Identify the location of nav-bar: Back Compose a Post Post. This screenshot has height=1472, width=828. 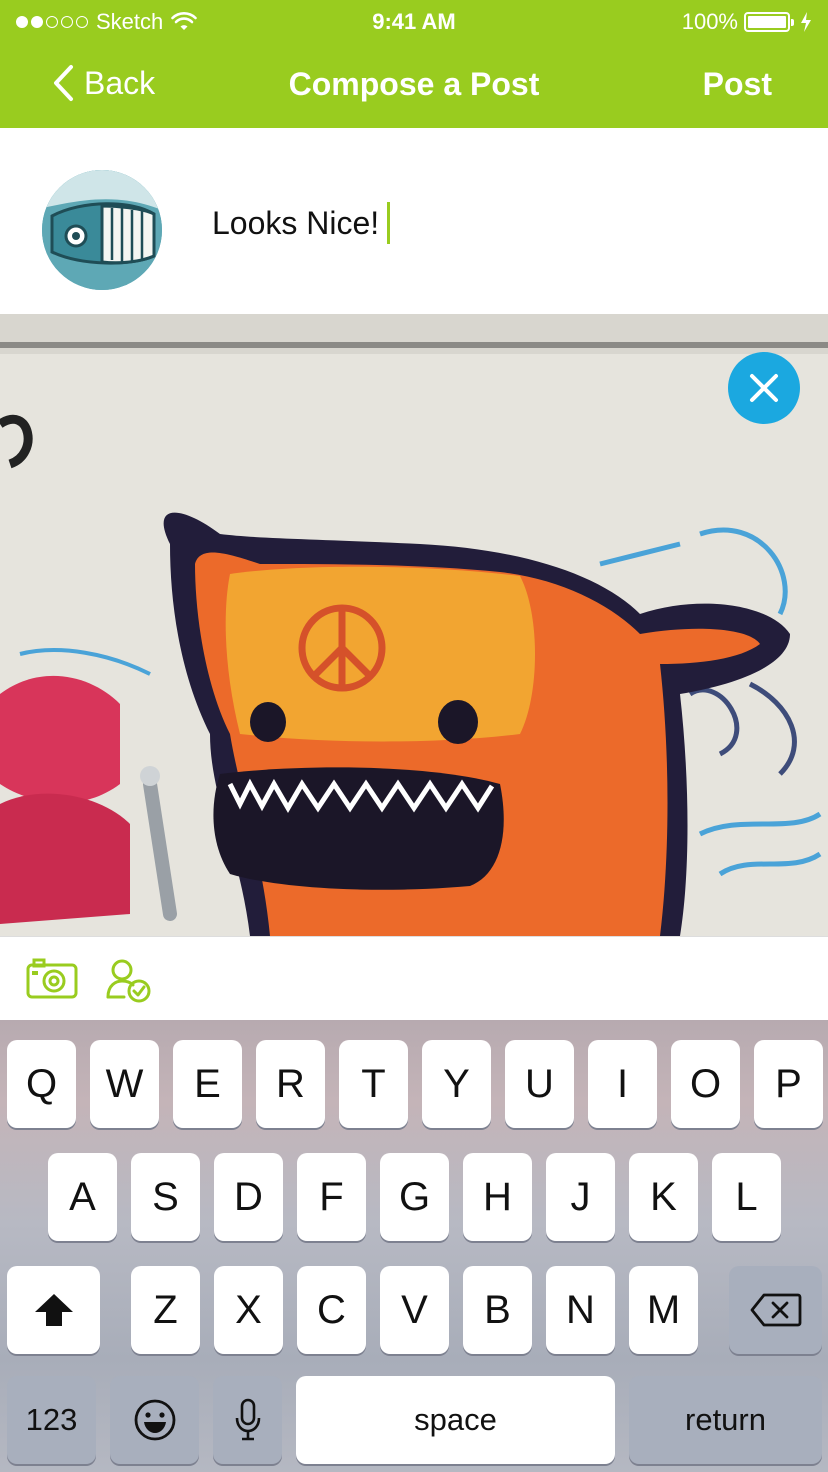
(414, 86).